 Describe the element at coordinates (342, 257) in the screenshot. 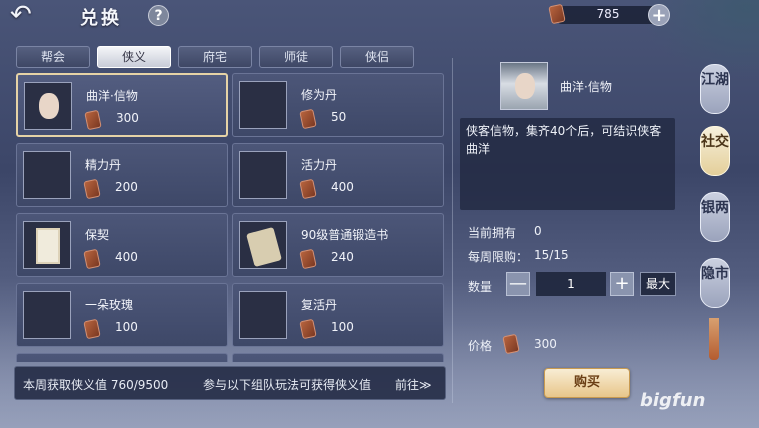

I see `item-price: 240` at that location.